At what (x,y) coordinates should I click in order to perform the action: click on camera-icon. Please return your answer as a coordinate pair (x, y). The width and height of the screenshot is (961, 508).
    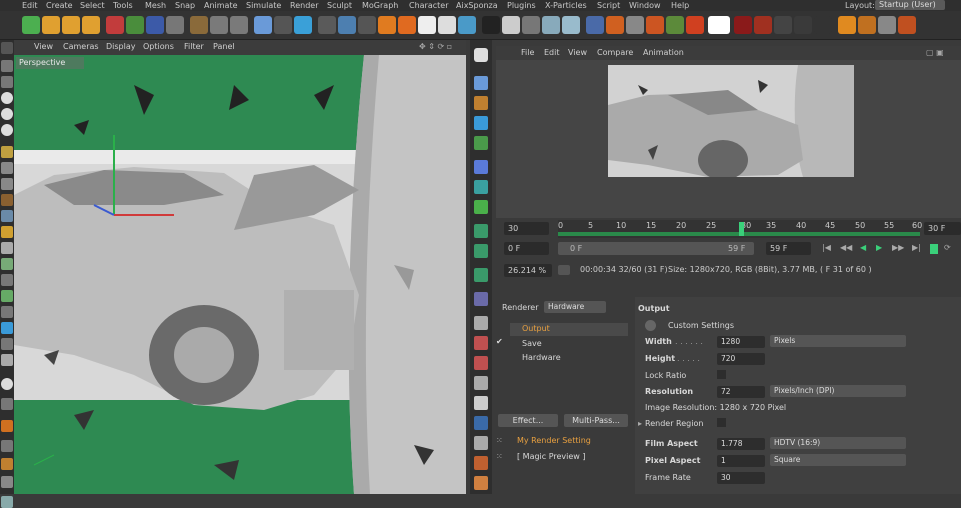
    Looking at the image, I should click on (367, 25).